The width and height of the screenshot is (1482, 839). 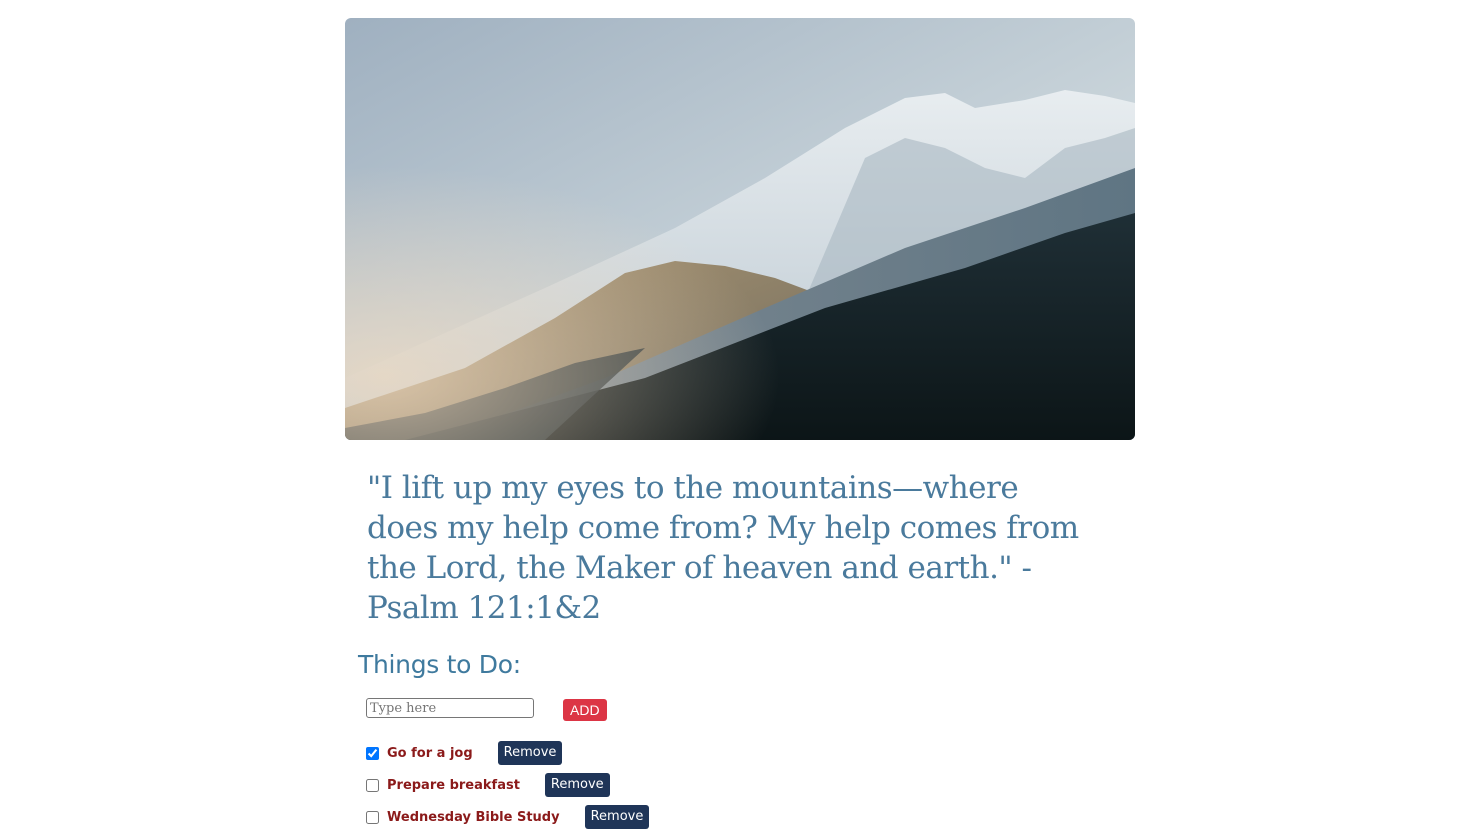 What do you see at coordinates (439, 664) in the screenshot?
I see `todo-heading: Things to Do:` at bounding box center [439, 664].